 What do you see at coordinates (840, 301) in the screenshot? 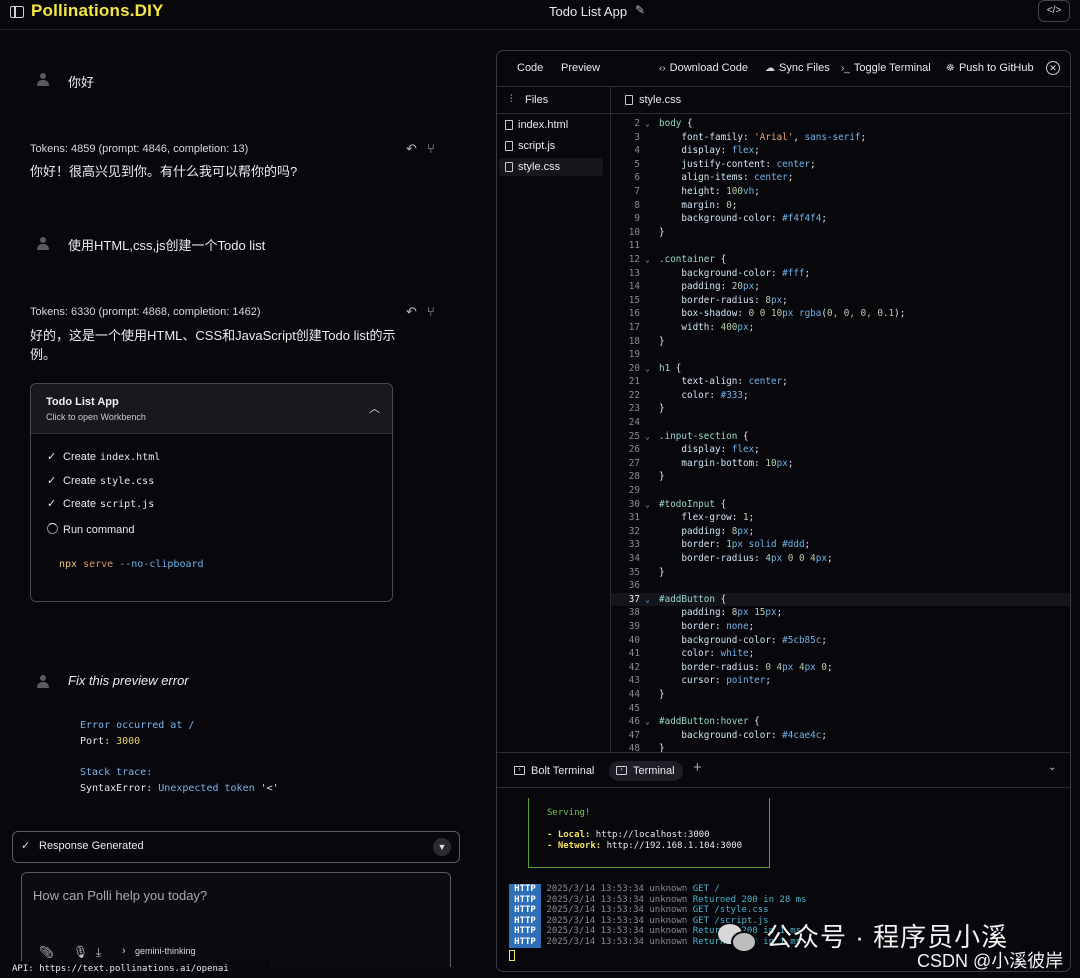
I see `code-line: 15 border-radius: 8px;` at bounding box center [840, 301].